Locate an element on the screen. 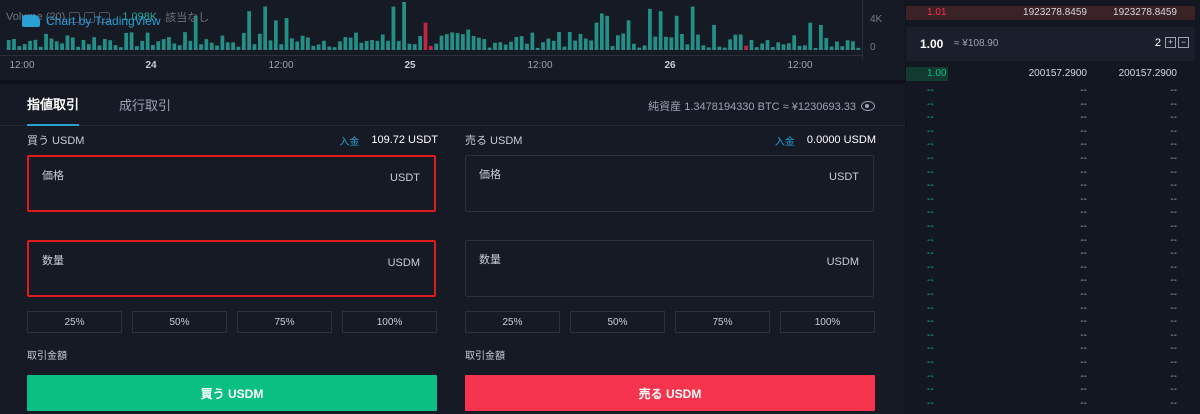 Image resolution: width=1200 pixels, height=414 pixels. buy-pct-100-button: 100% is located at coordinates (389, 322).